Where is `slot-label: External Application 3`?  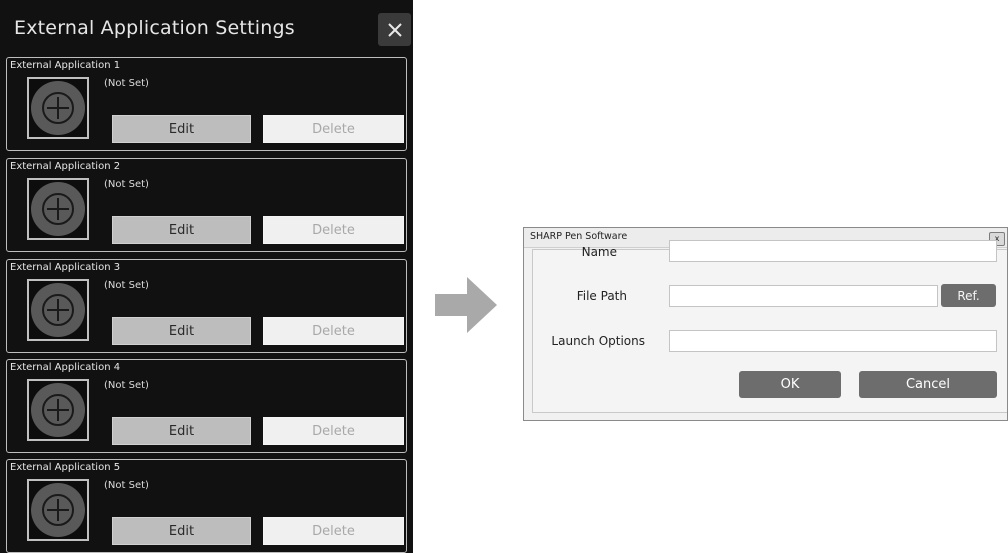 slot-label: External Application 3 is located at coordinates (65, 267).